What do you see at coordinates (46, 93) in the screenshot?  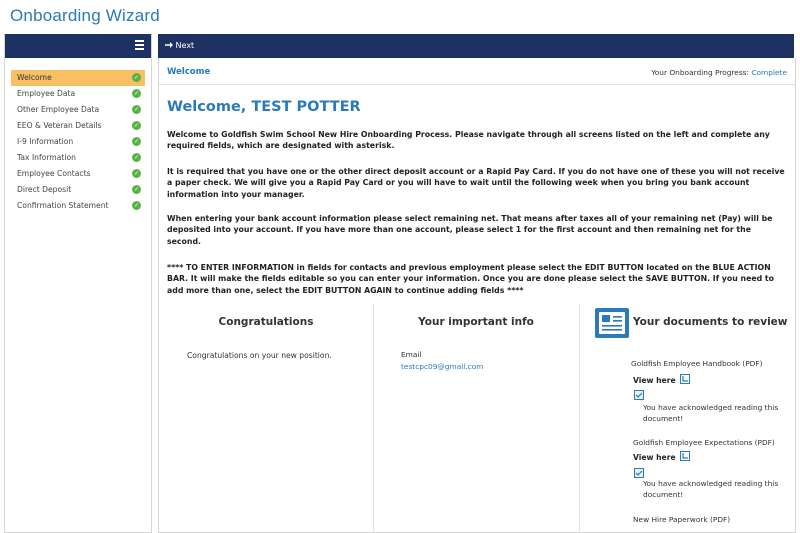 I see `sidebar-item-label: Employee Data` at bounding box center [46, 93].